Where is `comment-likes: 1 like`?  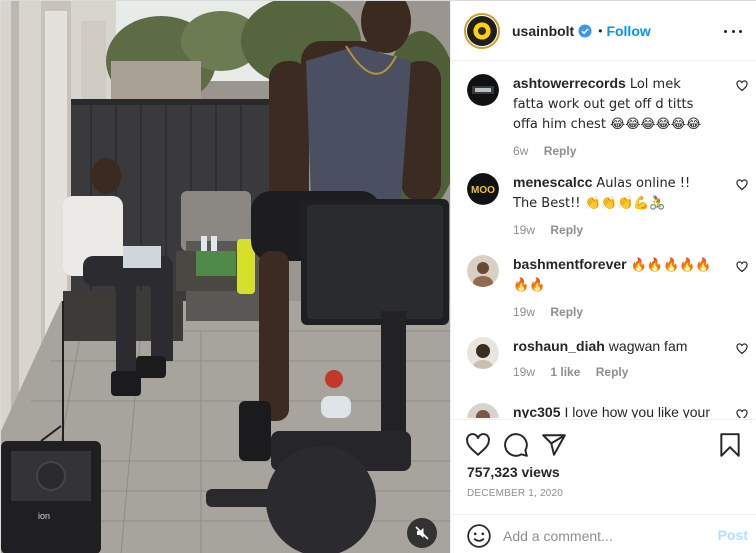
comment-likes: 1 like is located at coordinates (565, 372).